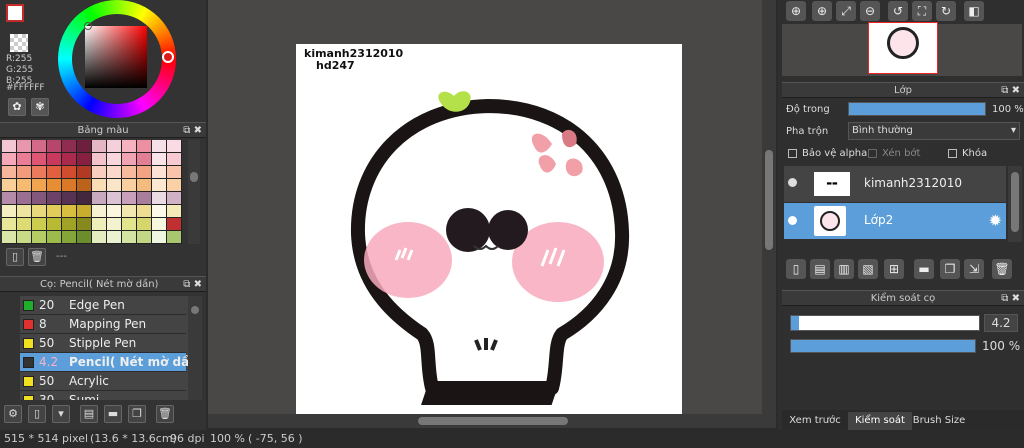  What do you see at coordinates (168, 57) in the screenshot?
I see `hue-picker-handle` at bounding box center [168, 57].